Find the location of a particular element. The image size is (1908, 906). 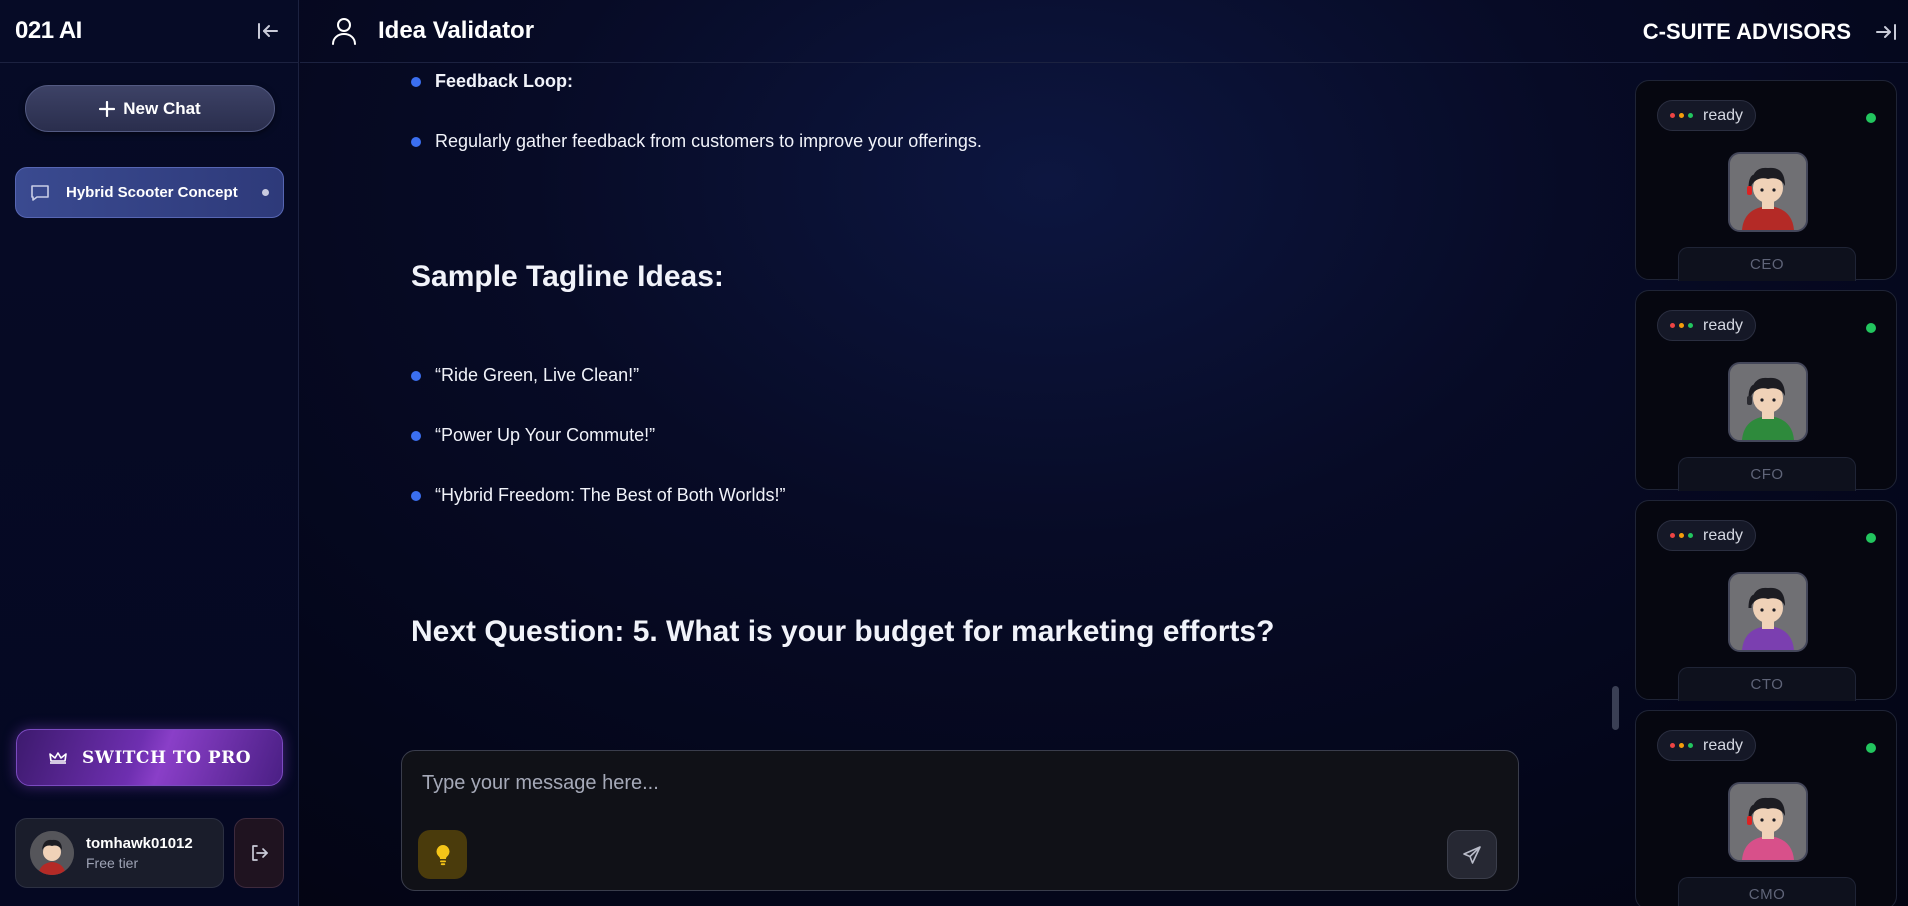

idea-suggestion-button is located at coordinates (442, 854).